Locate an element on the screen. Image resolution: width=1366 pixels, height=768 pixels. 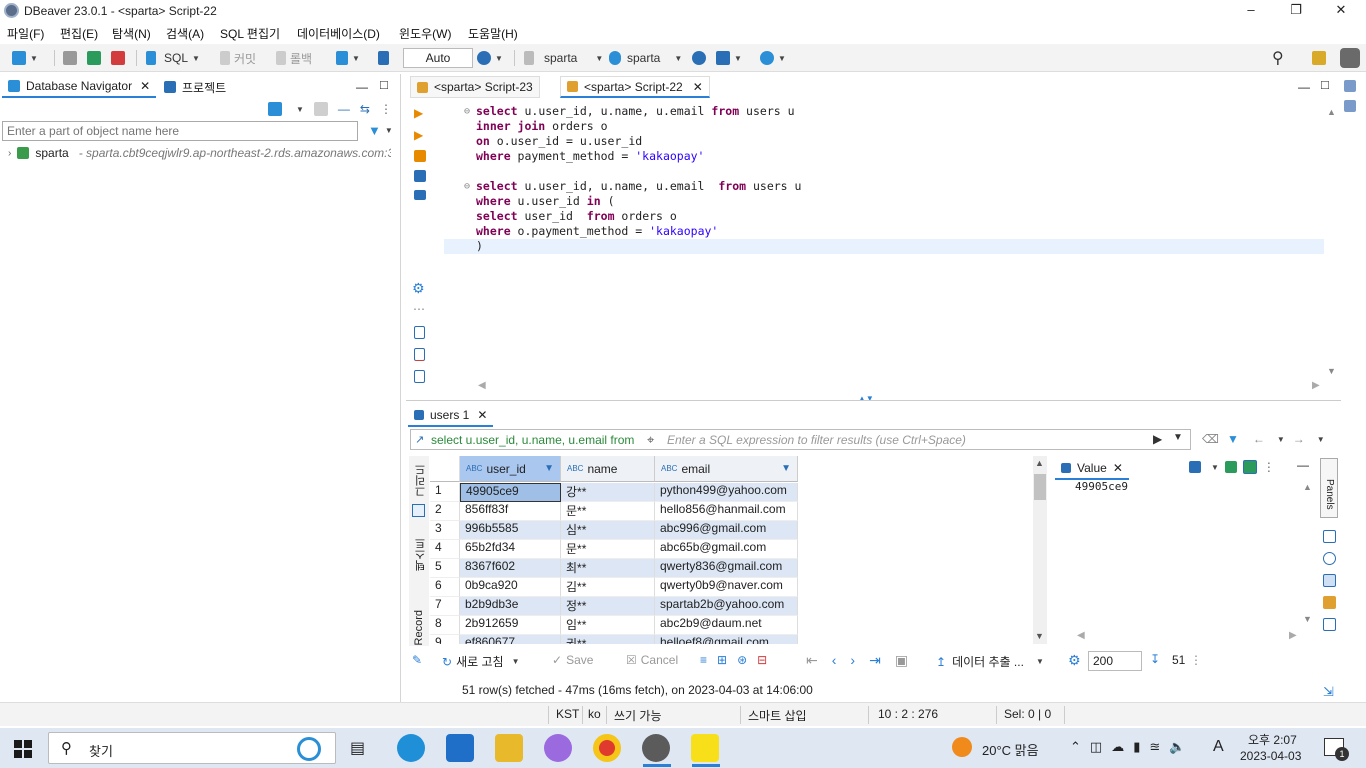
table-cell: 65b2fd34 is located at coordinates (510, 549).